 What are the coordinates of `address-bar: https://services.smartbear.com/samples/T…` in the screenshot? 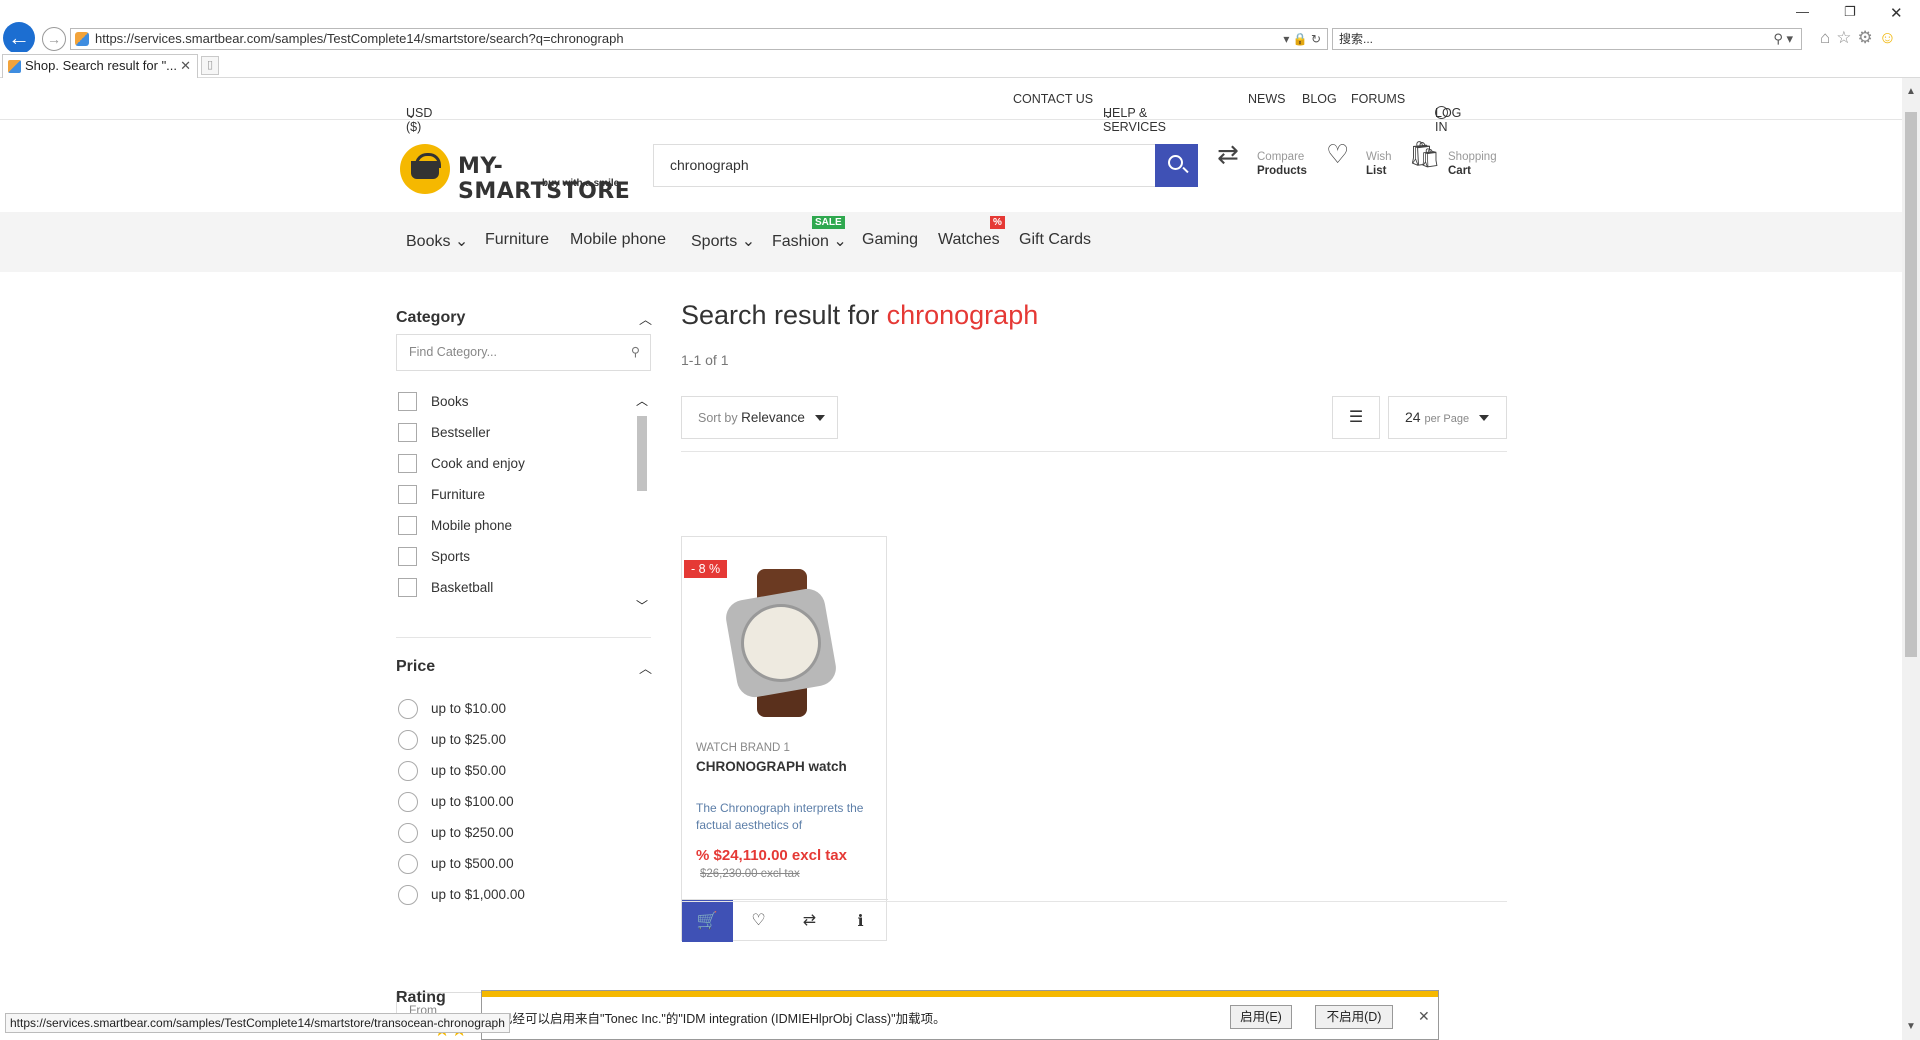 It's located at (699, 39).